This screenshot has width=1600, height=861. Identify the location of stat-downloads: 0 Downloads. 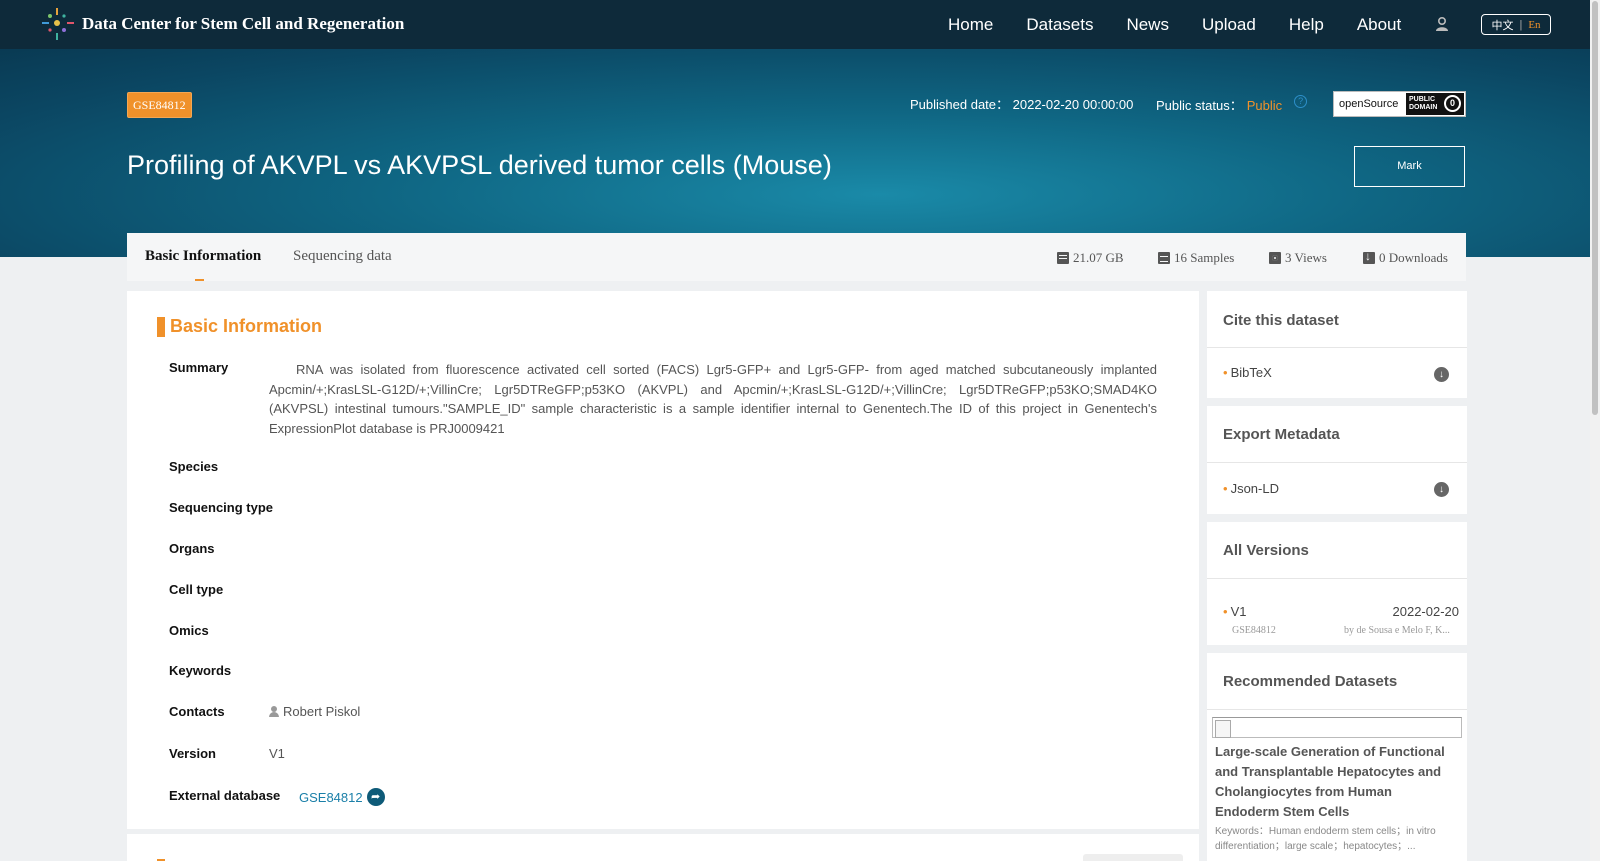
(1405, 257).